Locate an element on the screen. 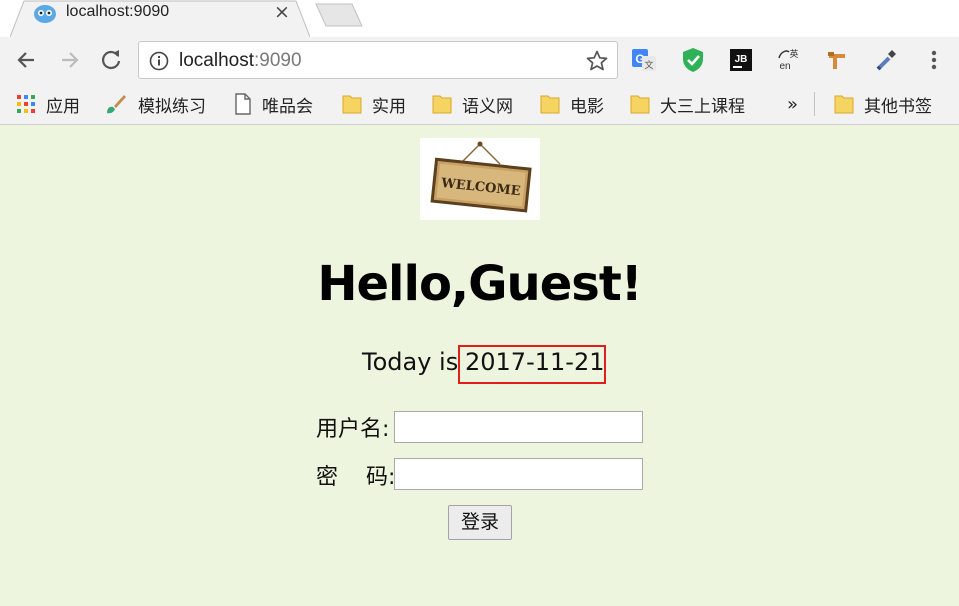 The image size is (959, 606). current-date: 2017-11-21 is located at coordinates (535, 362).